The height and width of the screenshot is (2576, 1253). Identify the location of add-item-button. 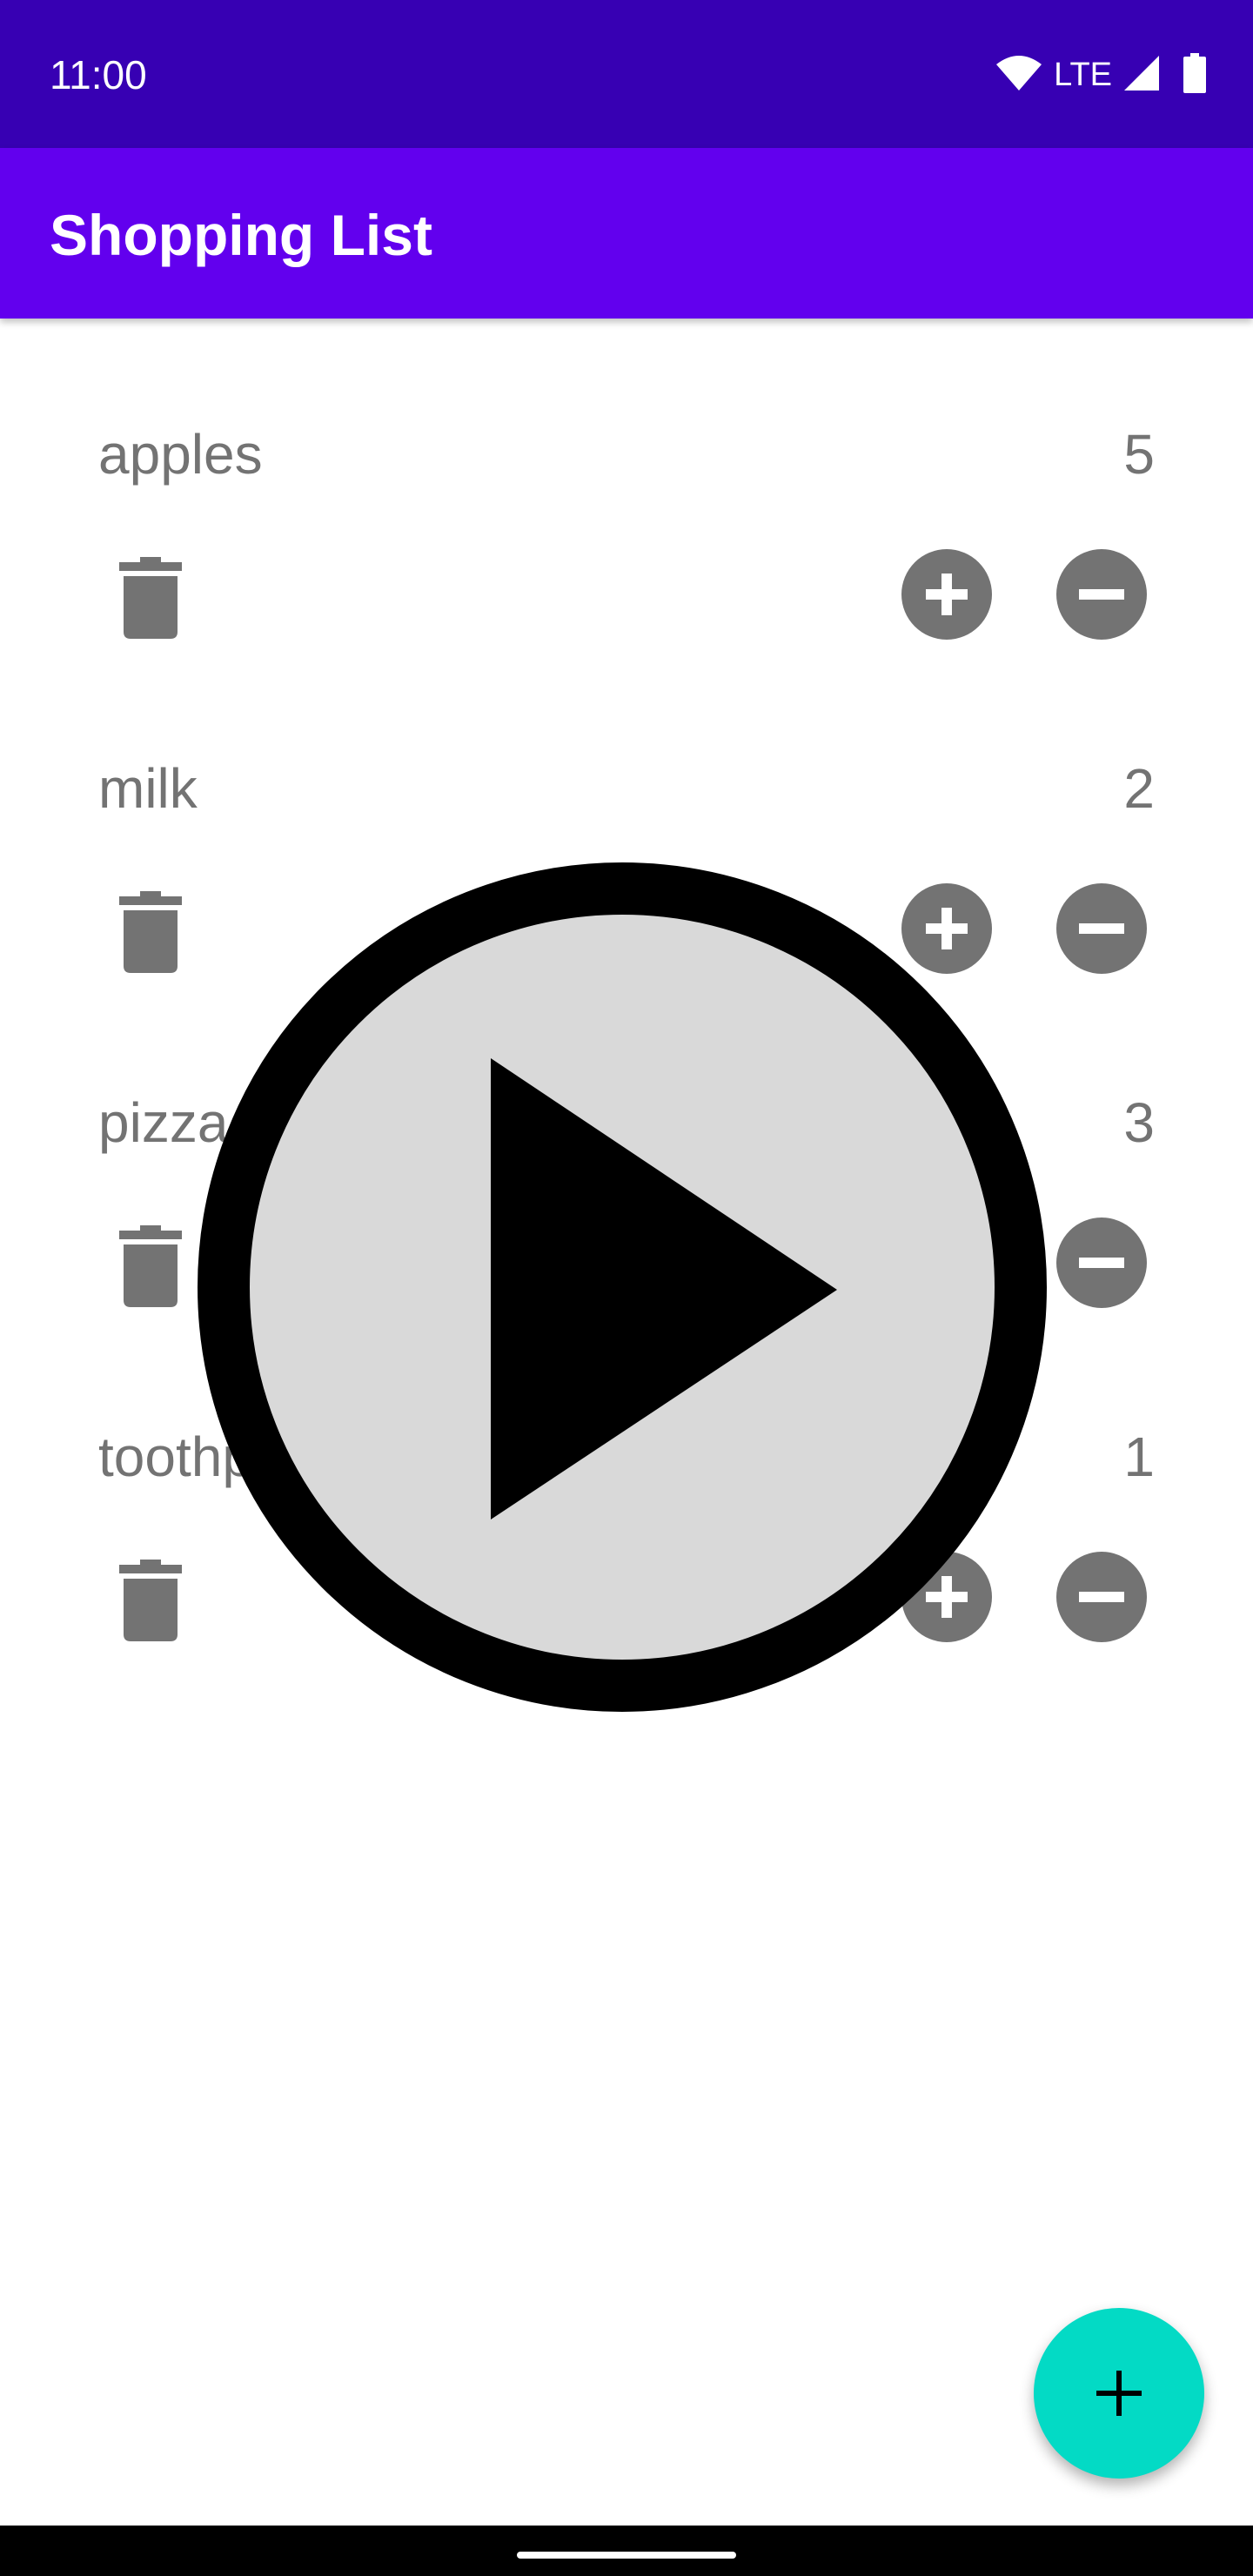
(1119, 2393).